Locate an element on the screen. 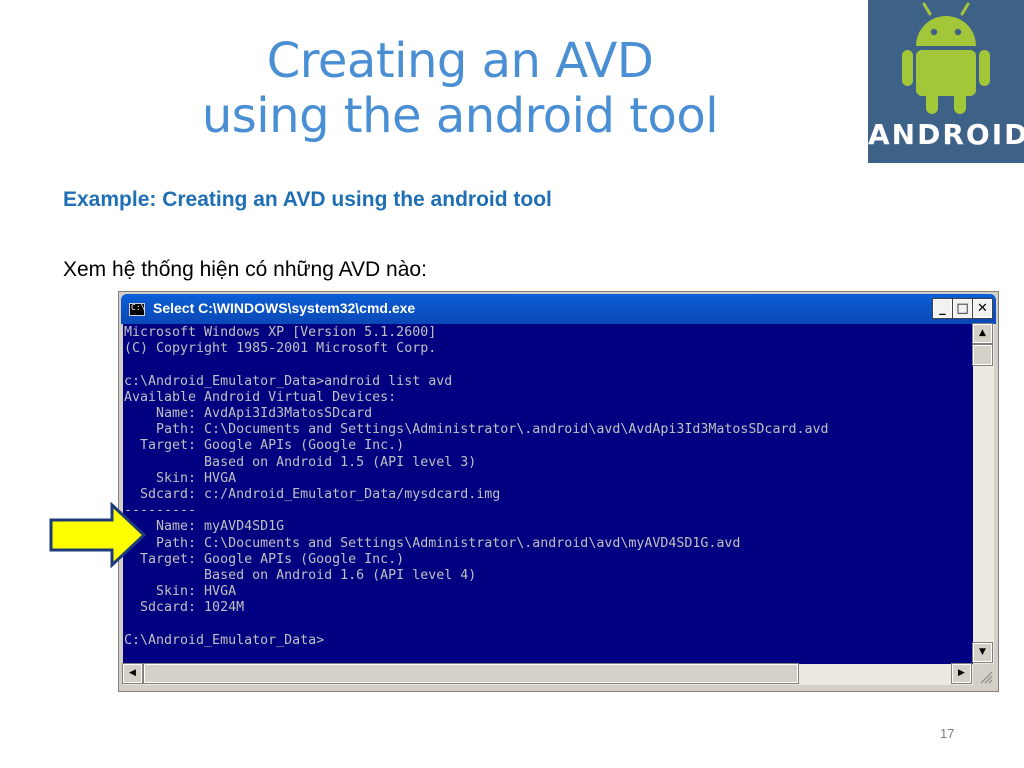 Image resolution: width=1024 pixels, height=768 pixels. console-line: Based on Android 1.6 (API level 4) is located at coordinates (300, 576).